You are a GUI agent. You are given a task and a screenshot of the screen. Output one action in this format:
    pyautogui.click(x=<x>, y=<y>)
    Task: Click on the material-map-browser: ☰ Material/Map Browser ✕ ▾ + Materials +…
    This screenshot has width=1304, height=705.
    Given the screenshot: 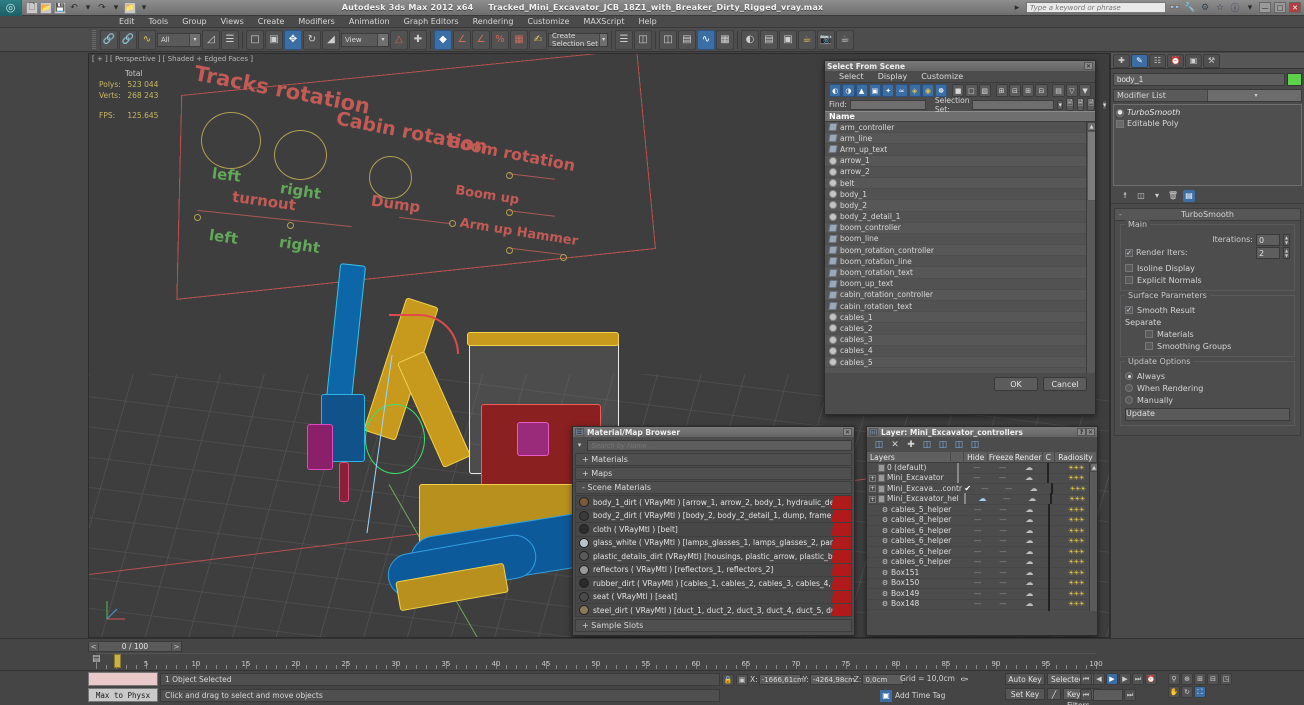 What is the action you would take?
    pyautogui.click(x=713, y=531)
    